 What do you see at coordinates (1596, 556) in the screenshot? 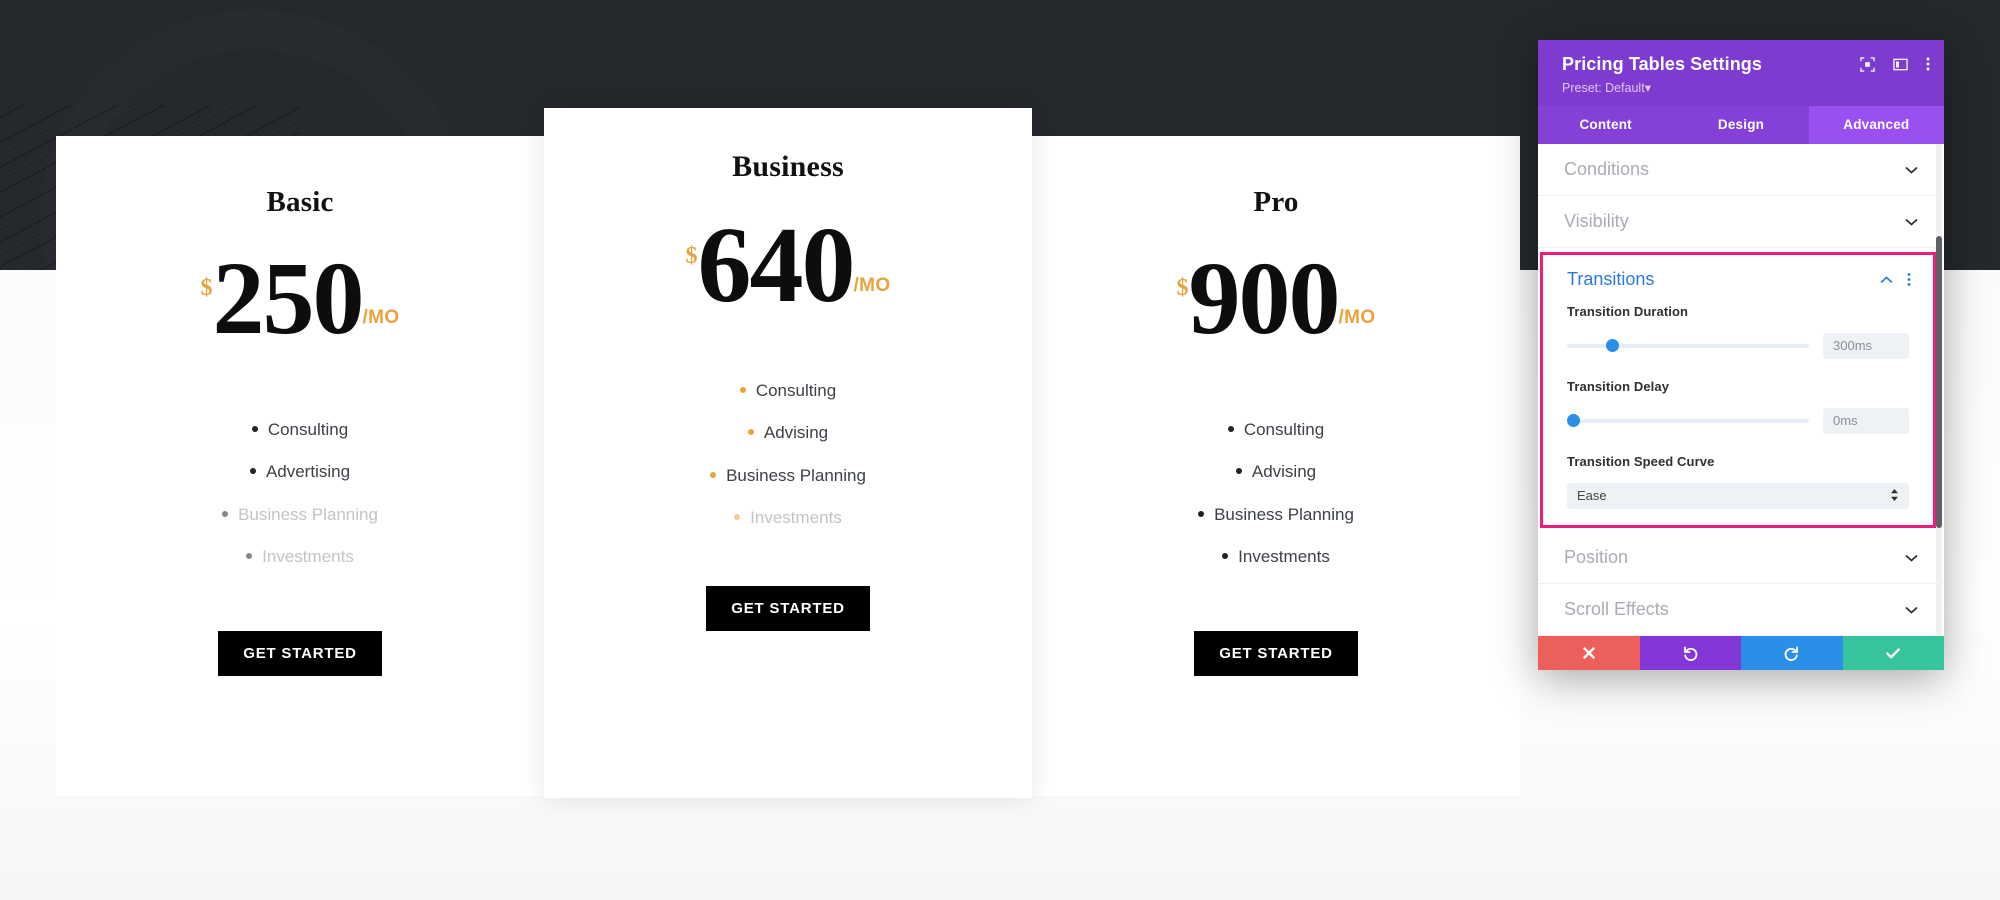
I see `section-position-label: Position` at bounding box center [1596, 556].